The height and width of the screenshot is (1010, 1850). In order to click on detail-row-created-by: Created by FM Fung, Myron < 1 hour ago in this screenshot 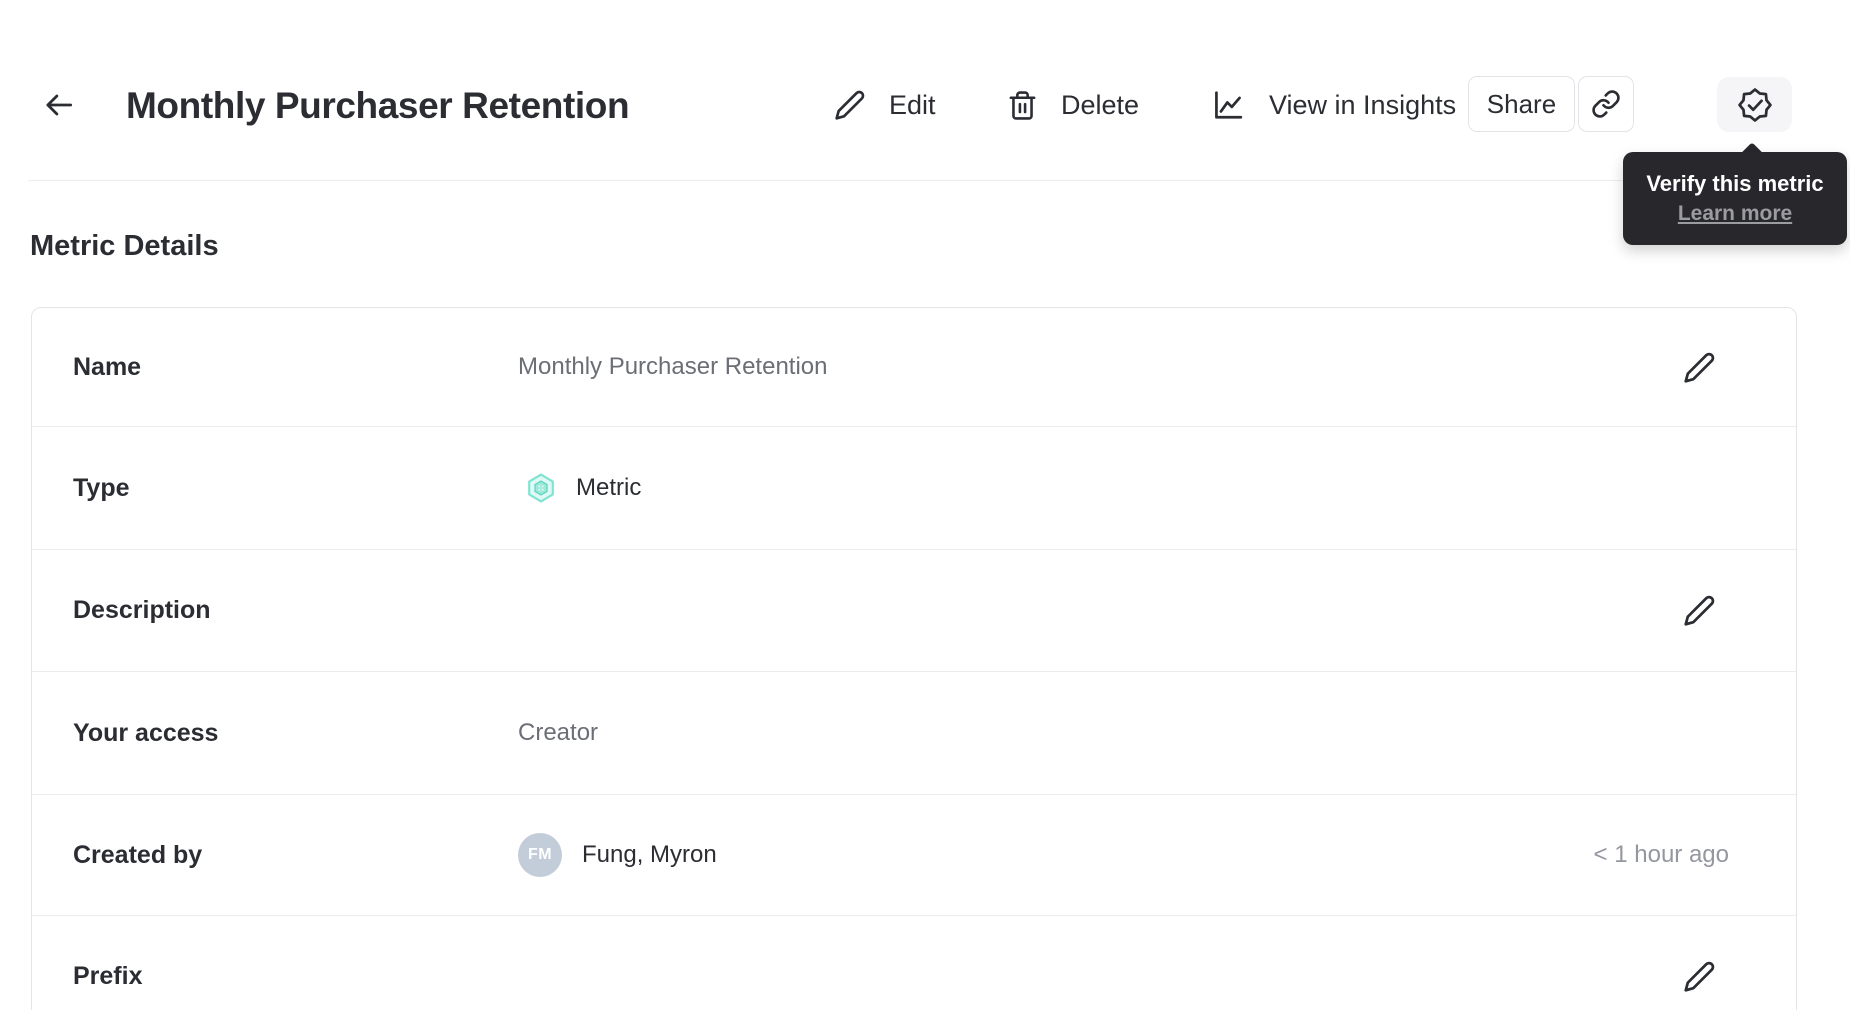, I will do `click(914, 854)`.